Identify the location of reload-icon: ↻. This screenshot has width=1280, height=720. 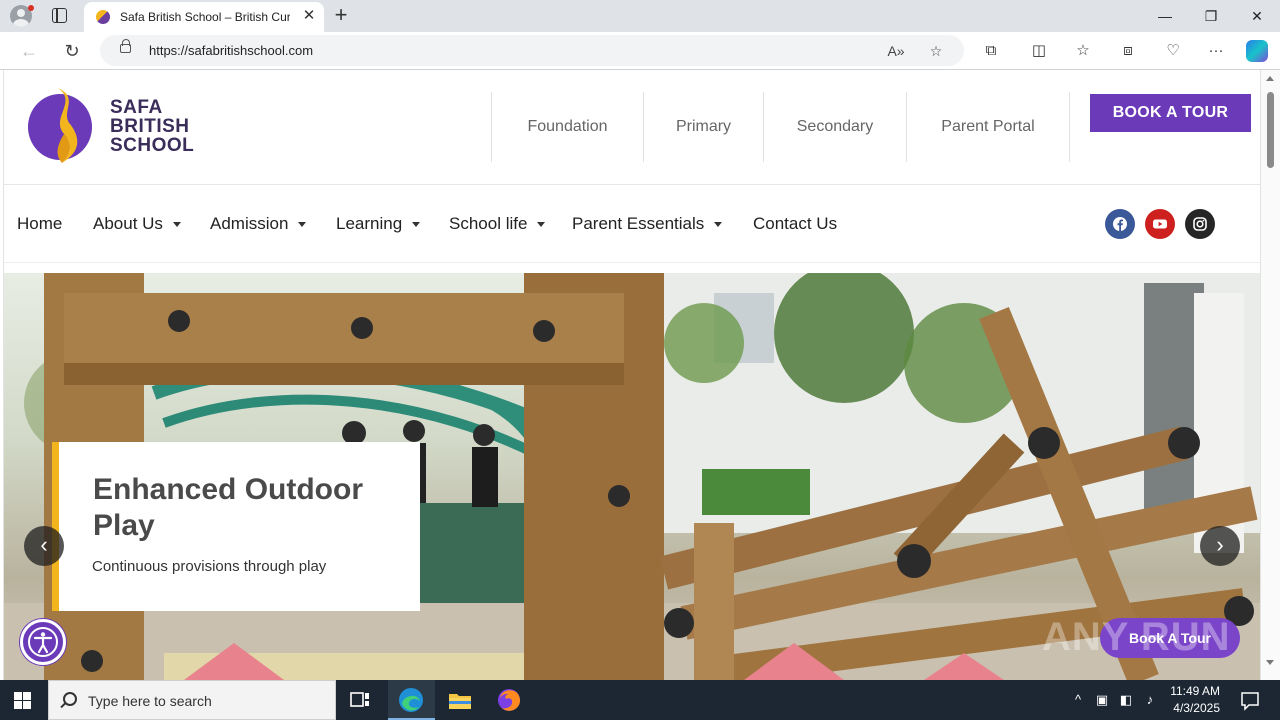
(72, 51).